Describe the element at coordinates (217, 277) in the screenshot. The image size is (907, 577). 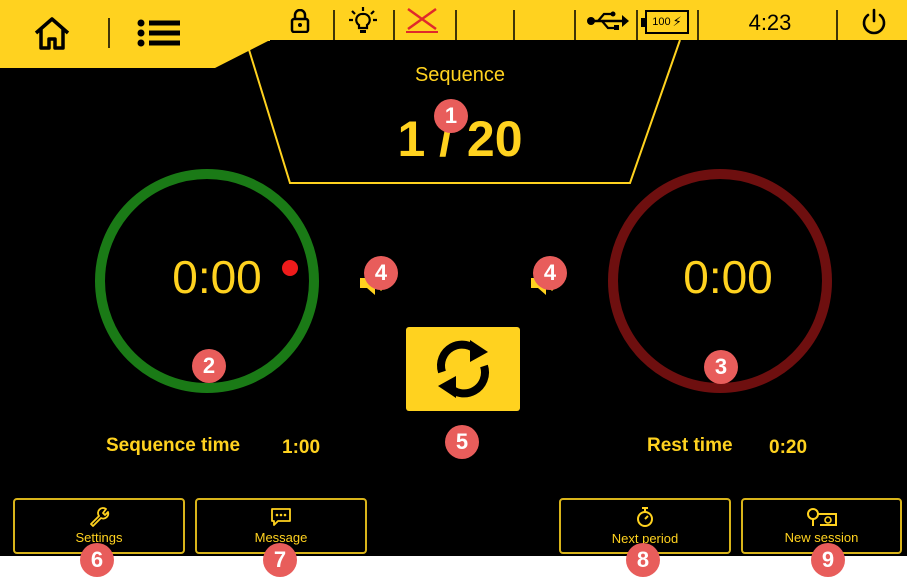
I see `sequence-timer-display: 0:00` at that location.